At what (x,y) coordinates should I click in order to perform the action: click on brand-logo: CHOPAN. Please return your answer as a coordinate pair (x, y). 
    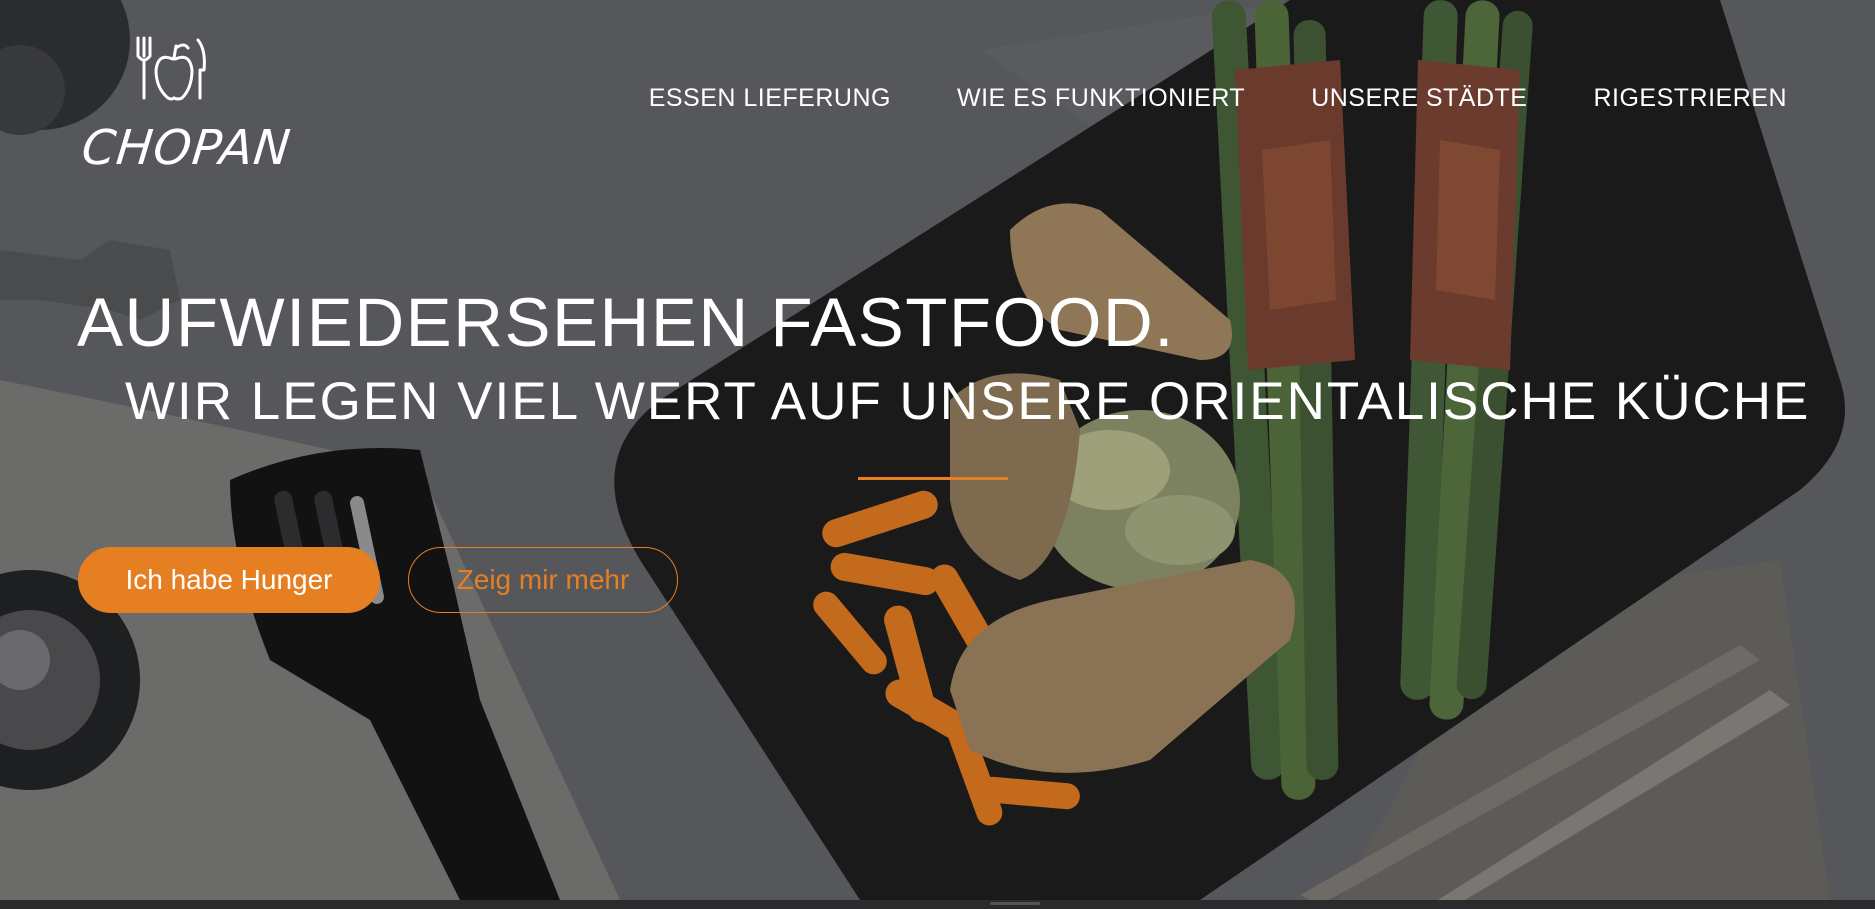
    Looking at the image, I should click on (186, 106).